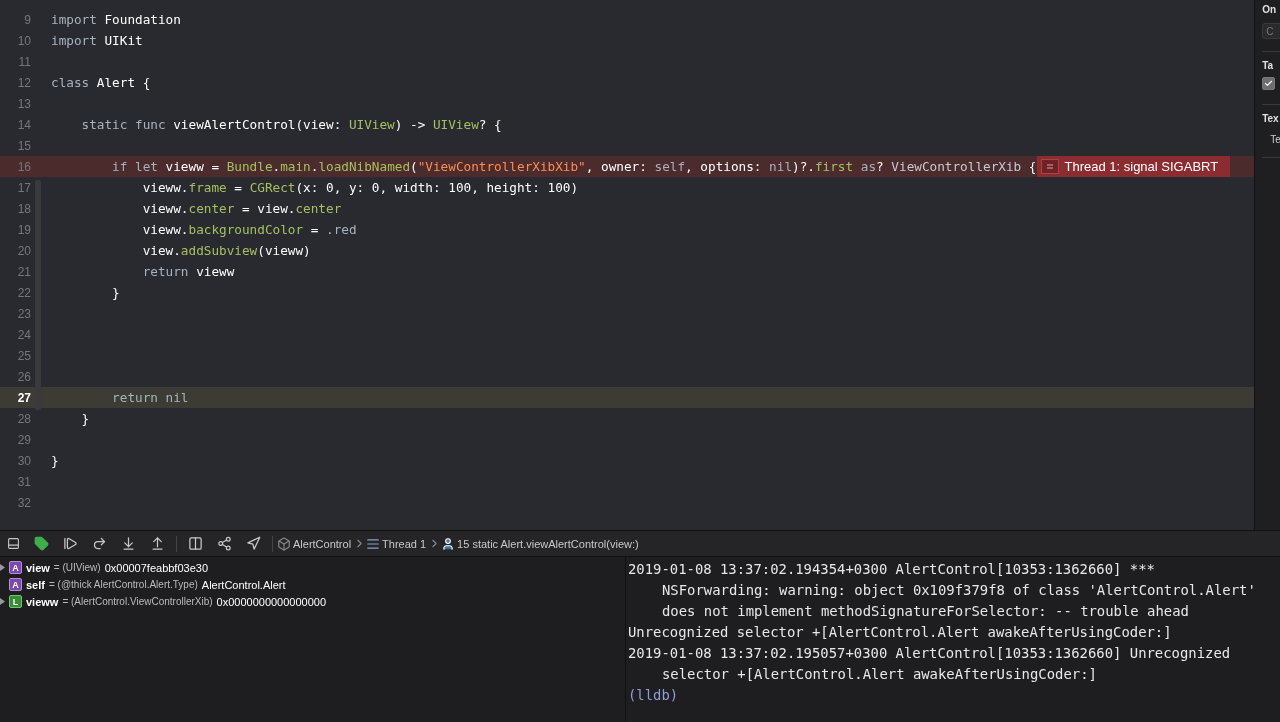  I want to click on code-line: return vieww, so click(188, 271).